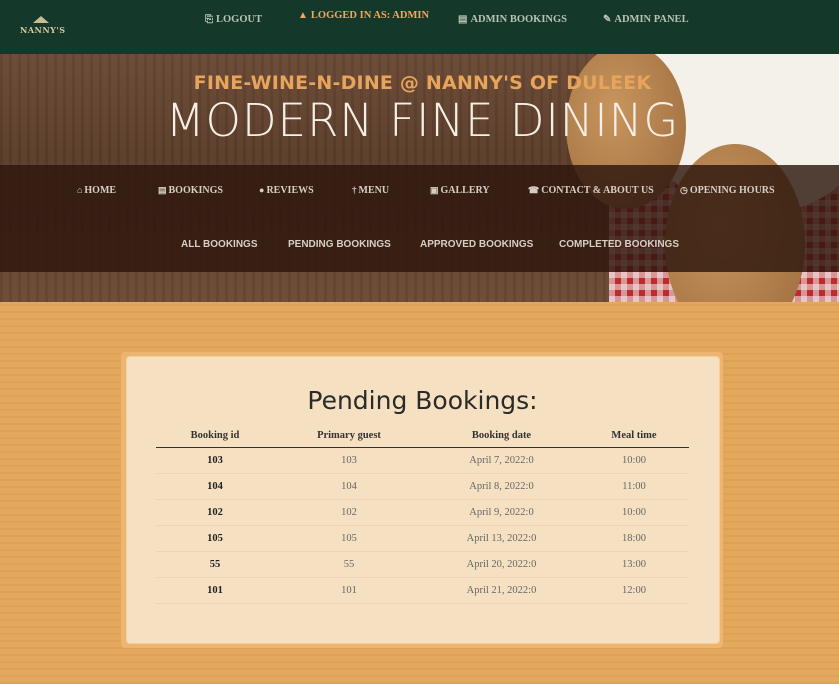  Describe the element at coordinates (80, 190) in the screenshot. I see `home-icon: ⌂` at that location.